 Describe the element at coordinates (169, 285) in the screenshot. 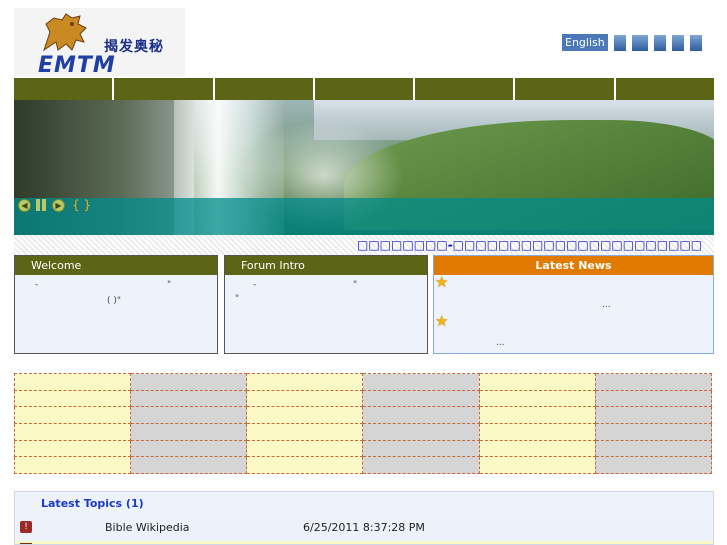

I see `welcome-text-2: "` at that location.